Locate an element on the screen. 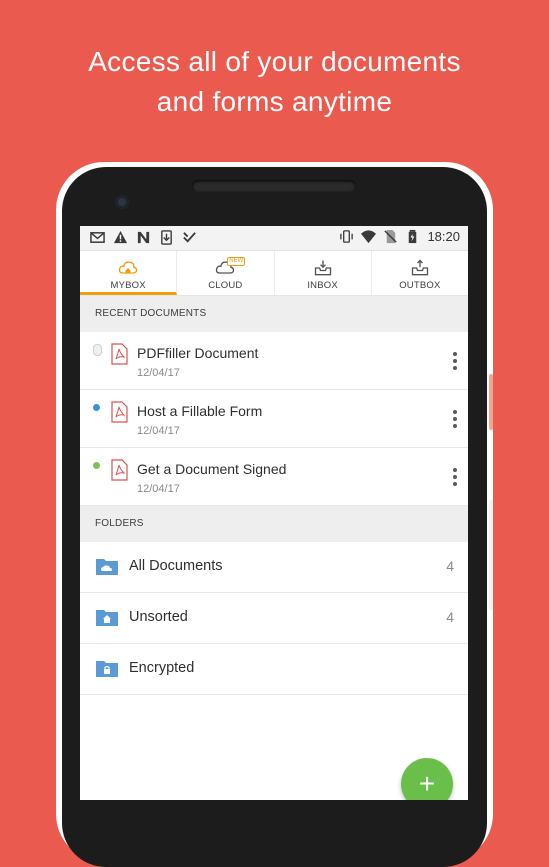  folder-name: Unsorted is located at coordinates (158, 617).